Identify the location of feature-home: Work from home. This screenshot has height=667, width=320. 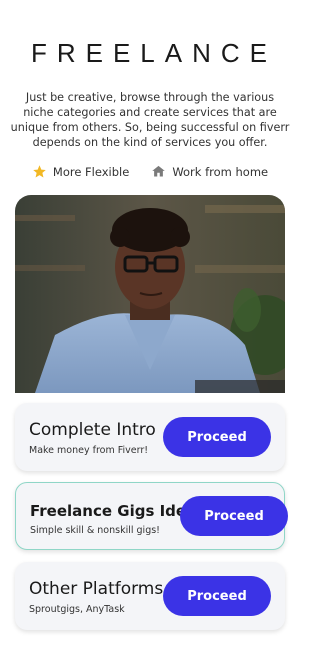
(209, 171).